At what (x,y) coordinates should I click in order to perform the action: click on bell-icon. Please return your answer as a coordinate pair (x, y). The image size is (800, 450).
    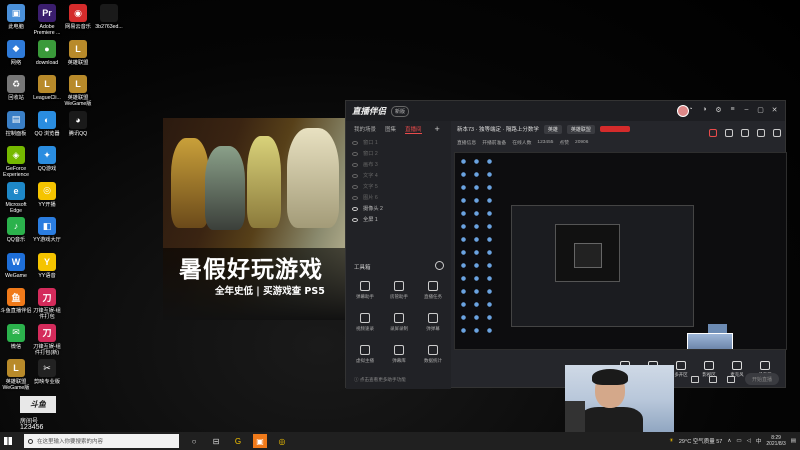
    Looking at the image, I should click on (761, 133).